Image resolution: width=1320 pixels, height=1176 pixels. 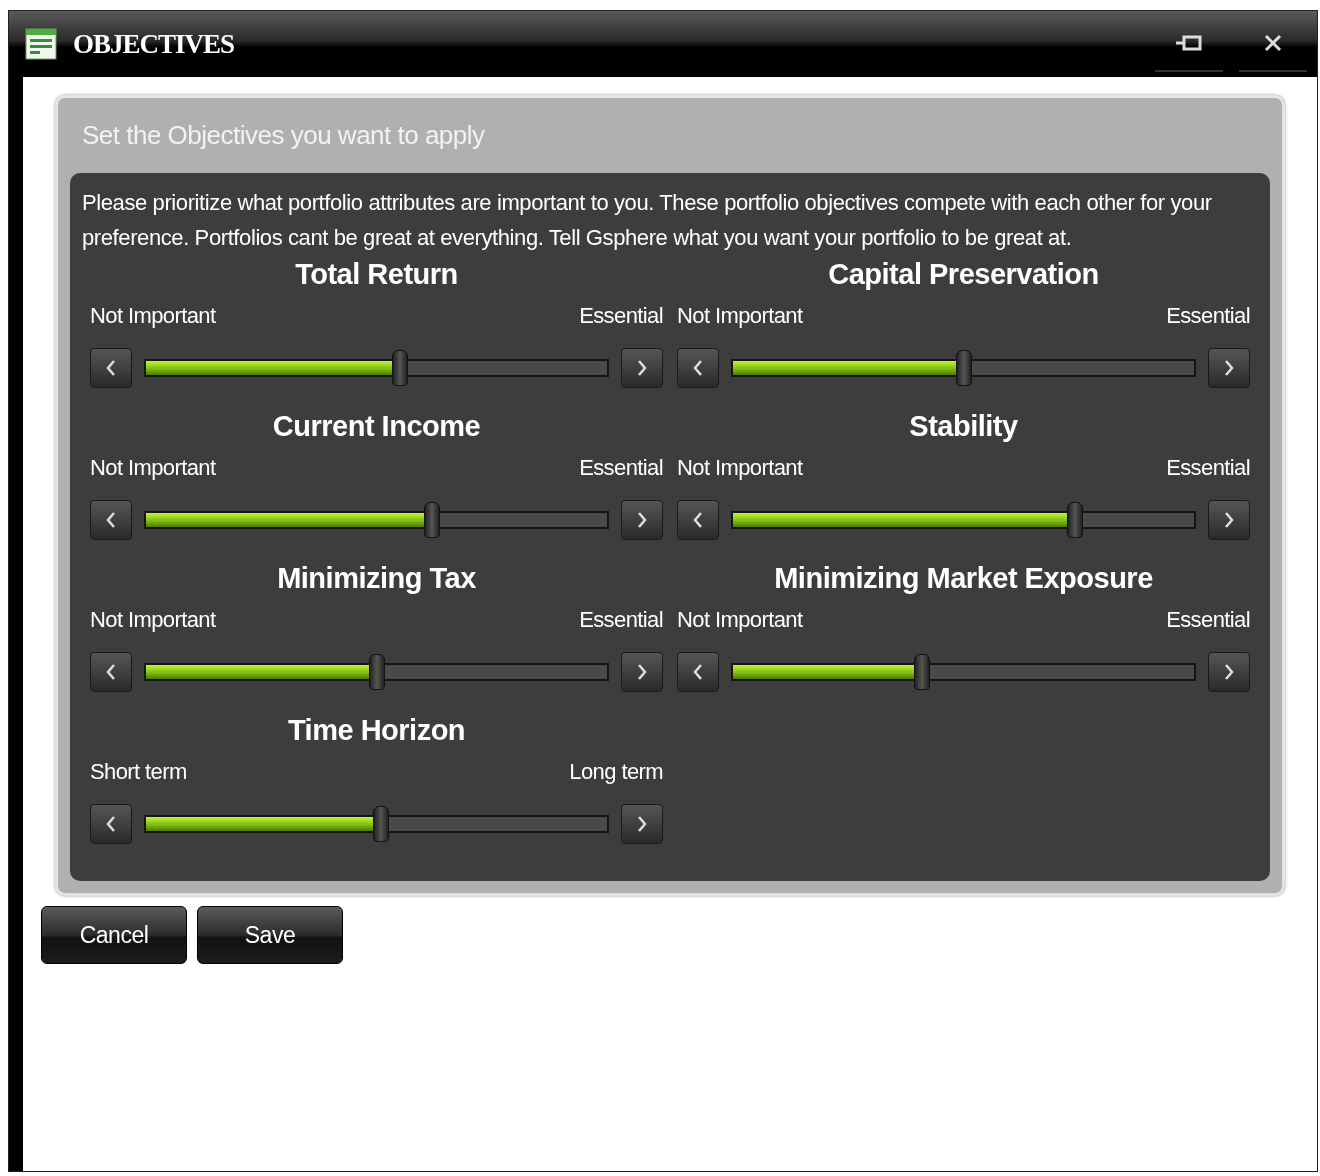 I want to click on save-button: Save, so click(x=270, y=935).